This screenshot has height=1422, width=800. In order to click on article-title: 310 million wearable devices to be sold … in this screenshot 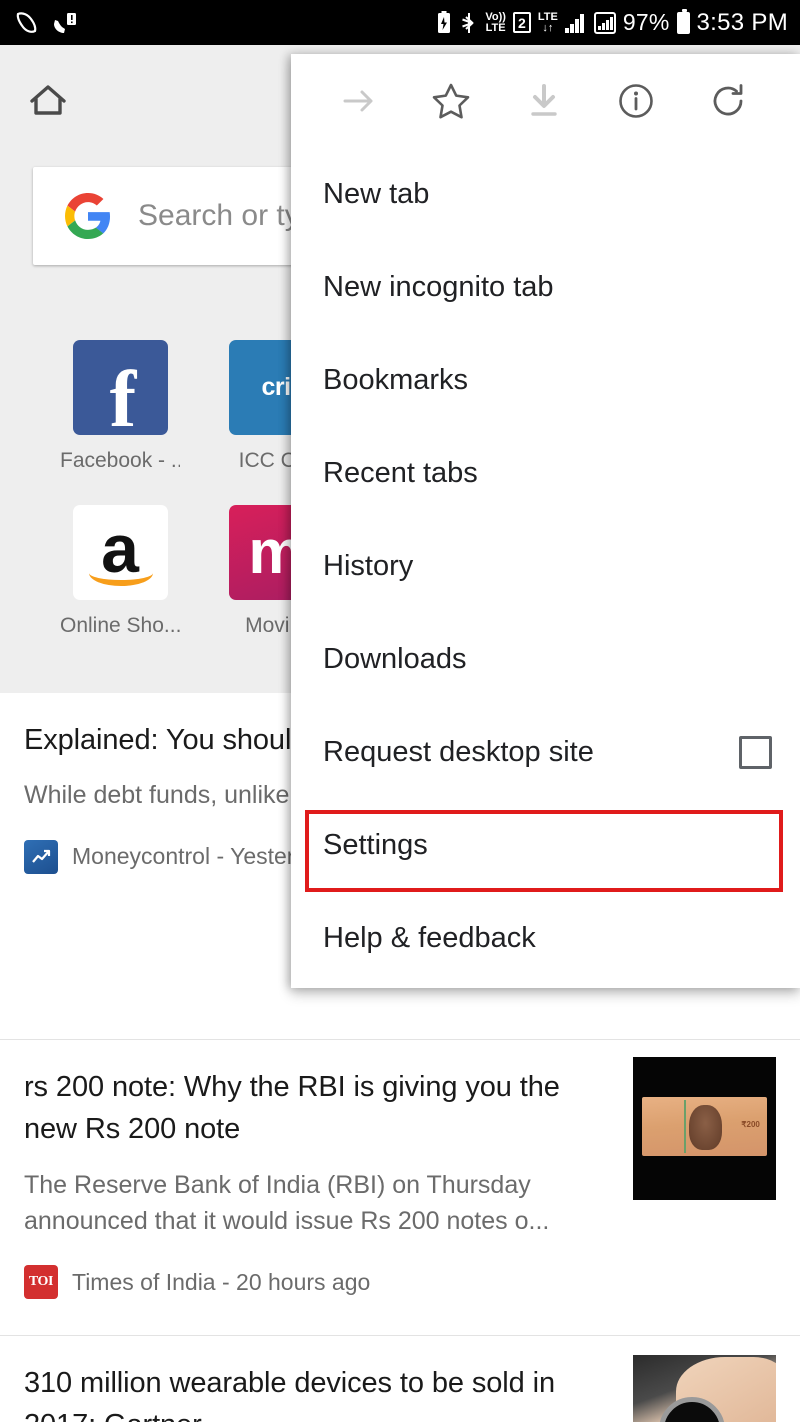, I will do `click(289, 1394)`.